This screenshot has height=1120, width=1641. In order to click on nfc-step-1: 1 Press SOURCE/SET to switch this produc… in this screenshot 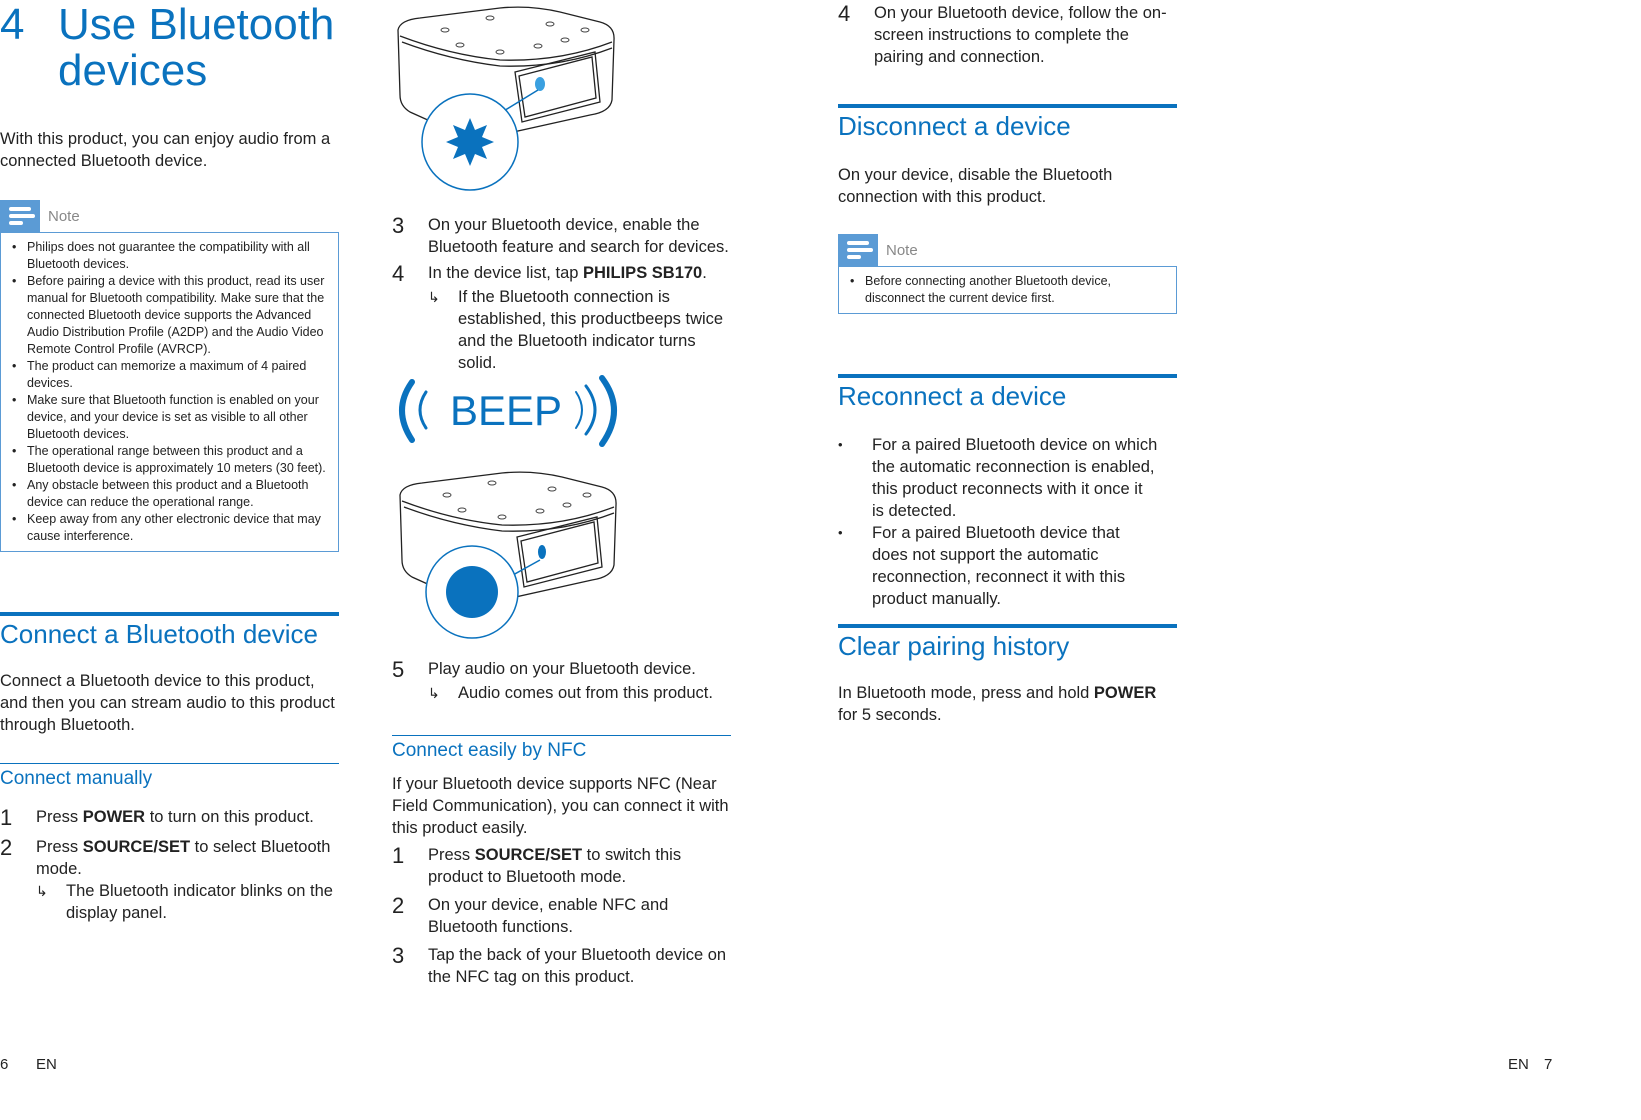, I will do `click(562, 866)`.